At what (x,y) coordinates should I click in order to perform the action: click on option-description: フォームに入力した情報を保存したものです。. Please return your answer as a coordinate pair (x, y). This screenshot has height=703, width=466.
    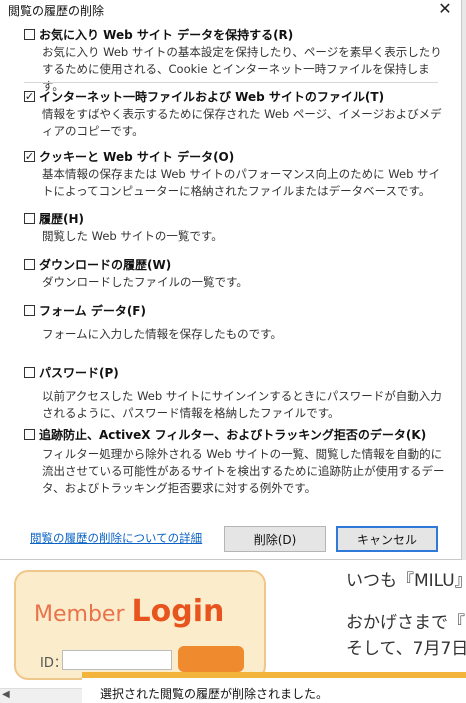
    Looking at the image, I should click on (162, 334).